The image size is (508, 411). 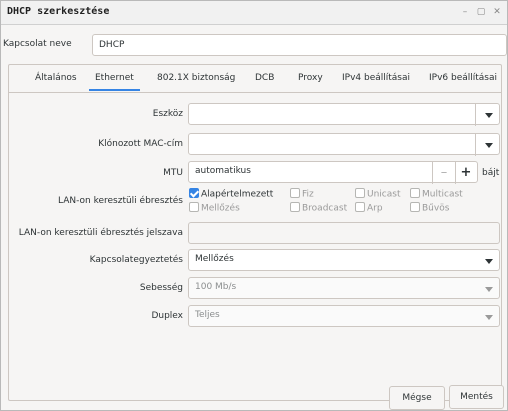 What do you see at coordinates (299, 45) in the screenshot?
I see `connection-name-input: DHCP` at bounding box center [299, 45].